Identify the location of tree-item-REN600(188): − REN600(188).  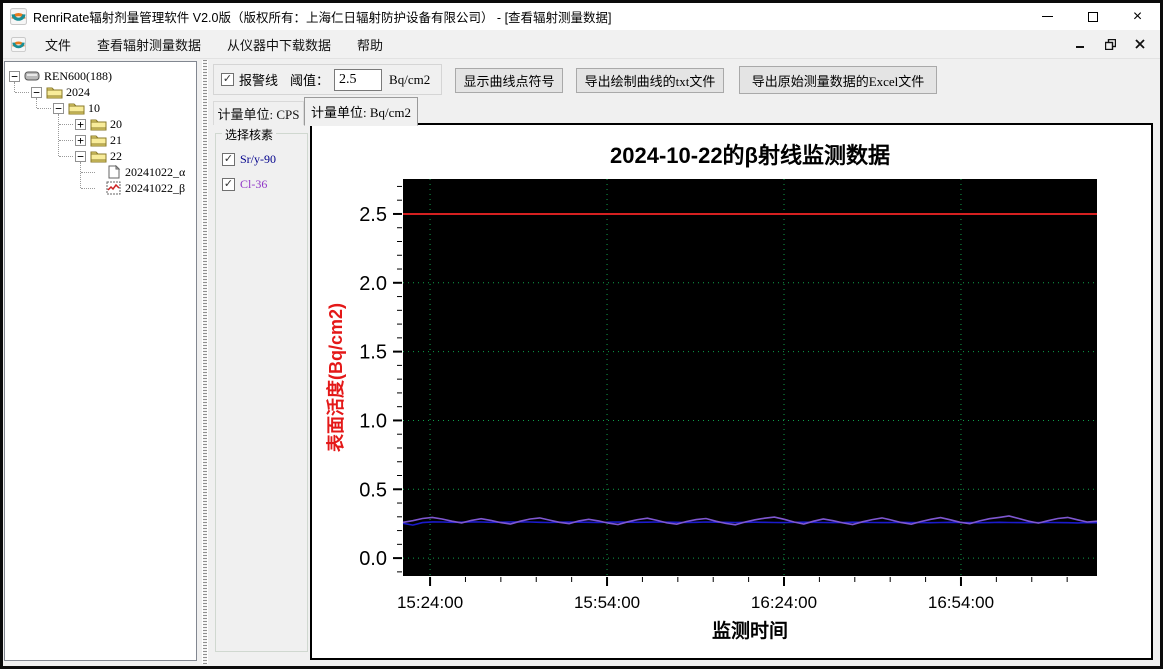
(60, 76).